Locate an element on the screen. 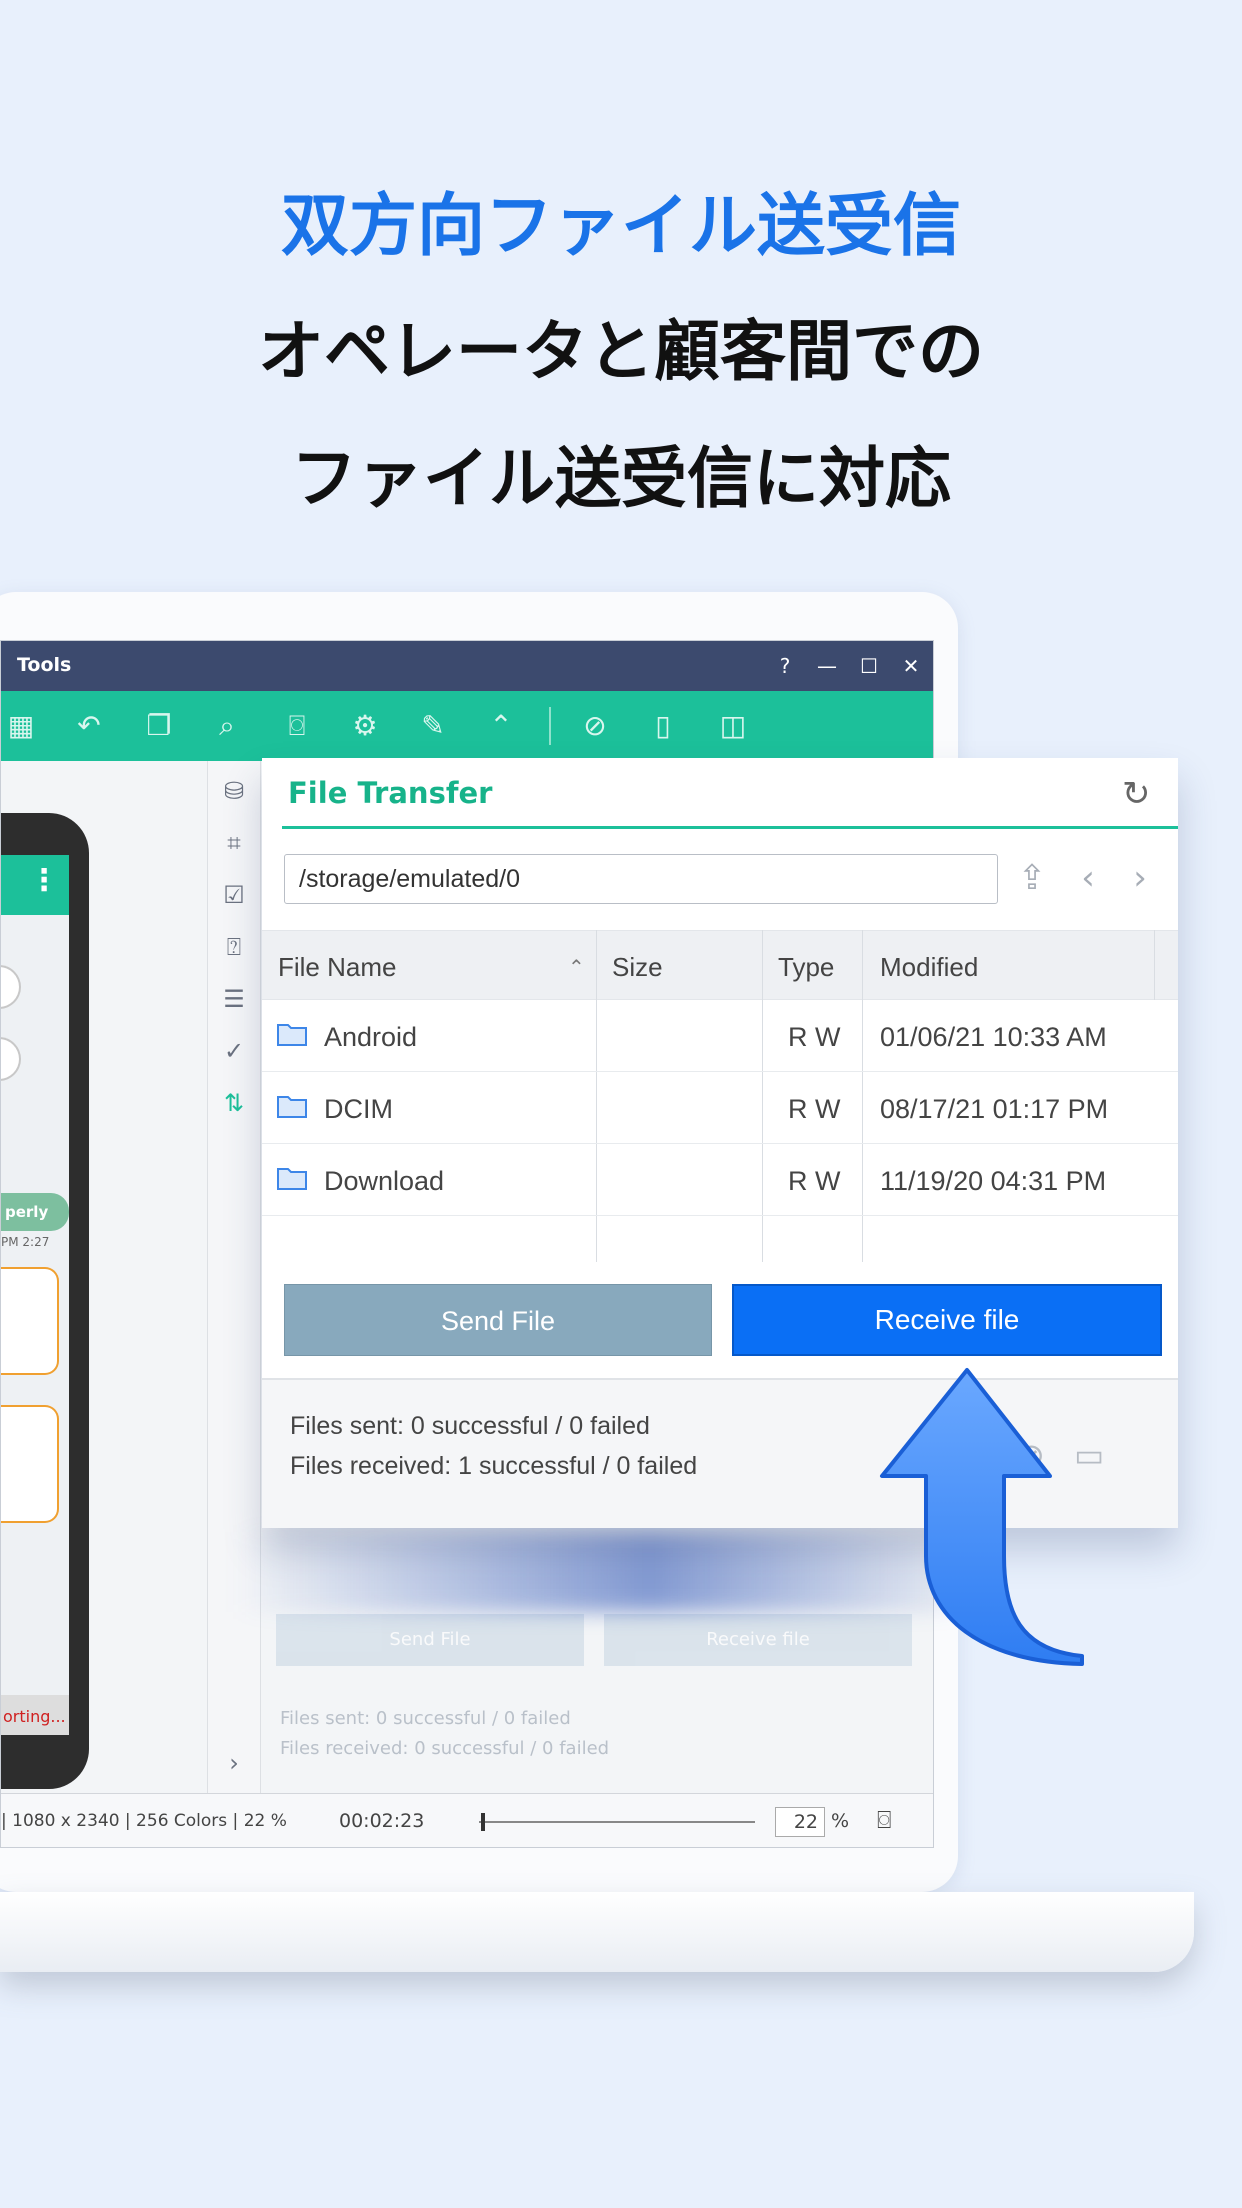 The image size is (1242, 2208). toolbar: ▦ ↶ ❐ ⌕ ⌼ ⚙ ✎ ⌃ ⊘ ▯ ◫ is located at coordinates (467, 726).